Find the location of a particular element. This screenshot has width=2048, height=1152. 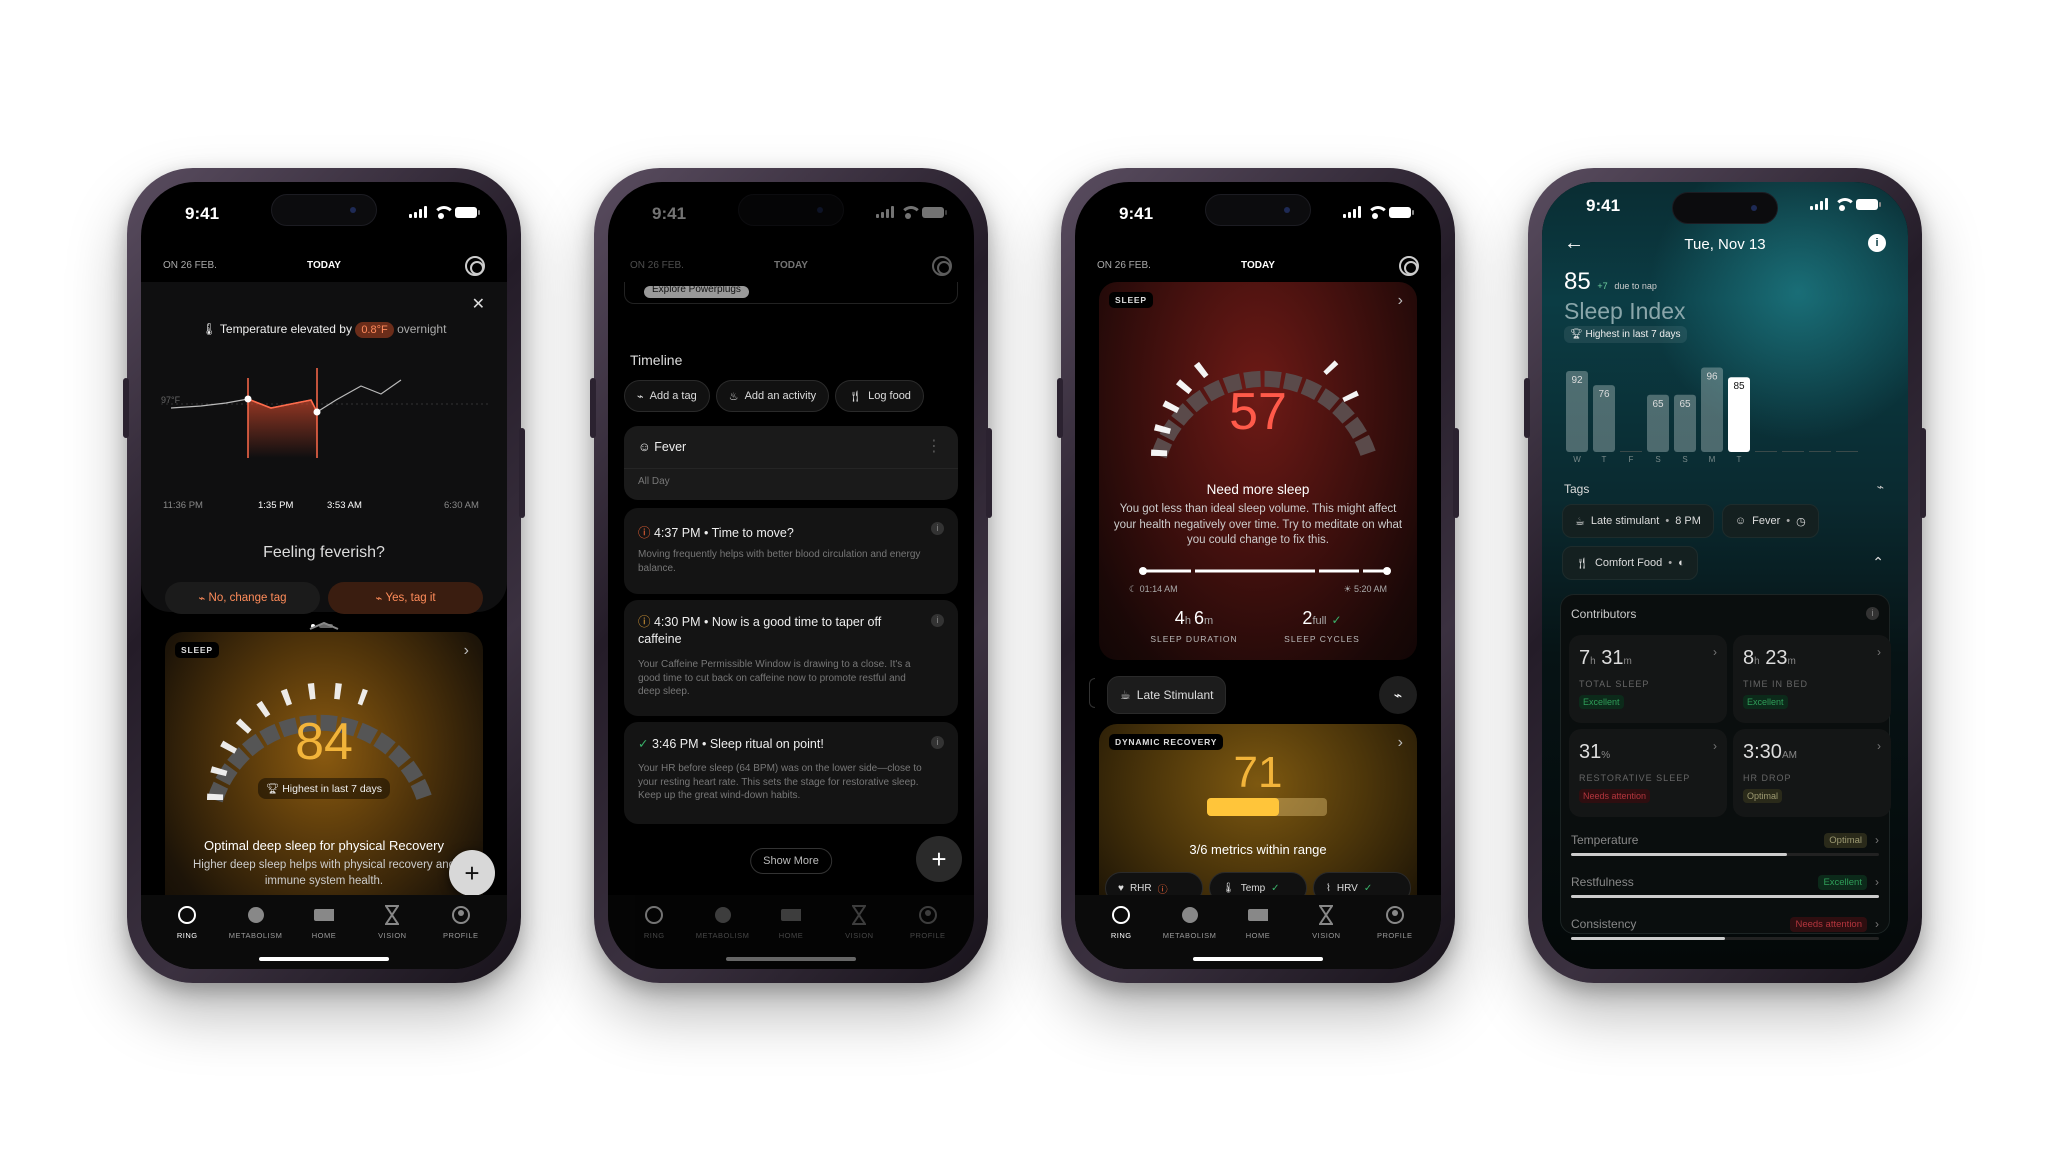

tile-status: Excellent is located at coordinates (1765, 702).